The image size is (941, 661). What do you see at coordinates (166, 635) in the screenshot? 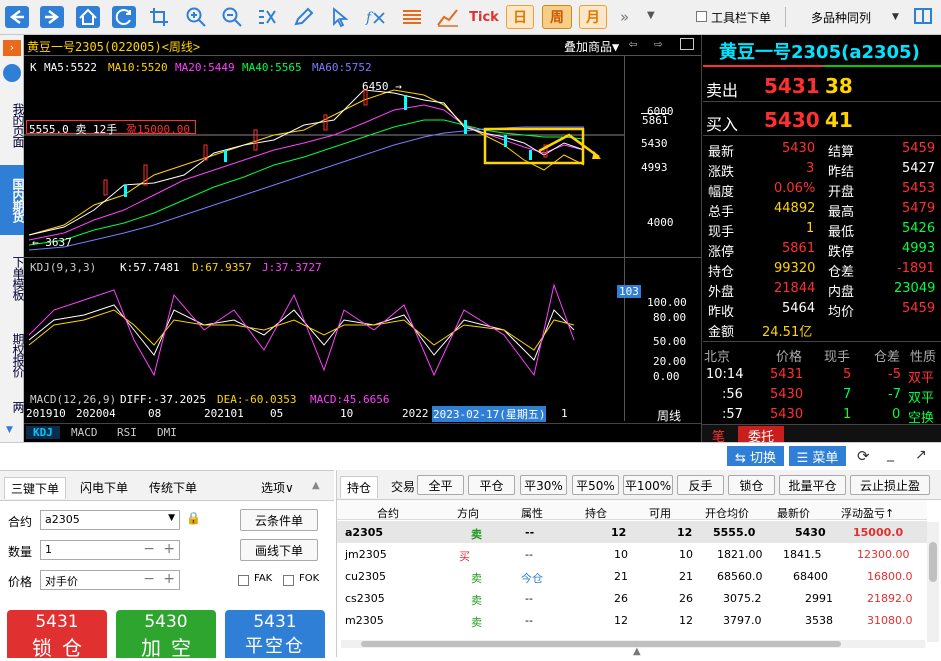
I see `add-short-button: 5430 加空` at bounding box center [166, 635].